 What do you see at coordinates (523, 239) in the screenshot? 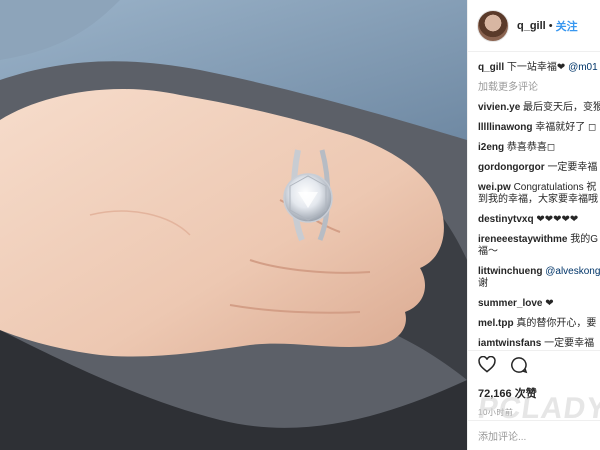
I see `comment-username: ireneeestaywithme` at bounding box center [523, 239].